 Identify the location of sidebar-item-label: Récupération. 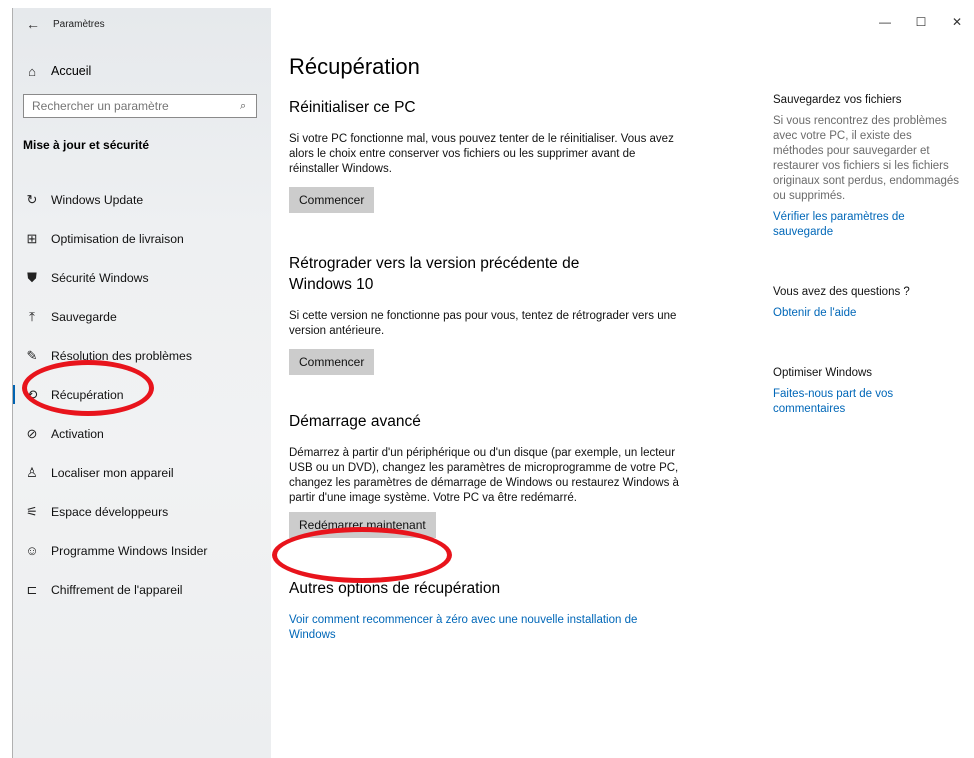
(87, 394).